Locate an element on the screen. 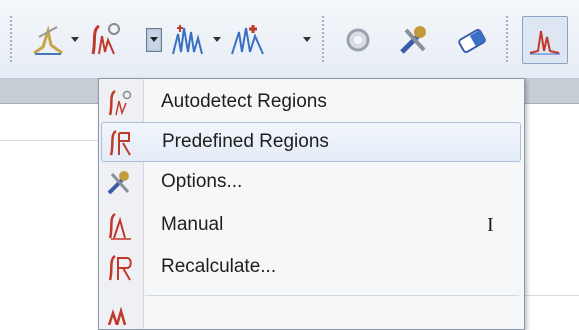 The image size is (579, 330). peak-pick-icon is located at coordinates (48, 40).